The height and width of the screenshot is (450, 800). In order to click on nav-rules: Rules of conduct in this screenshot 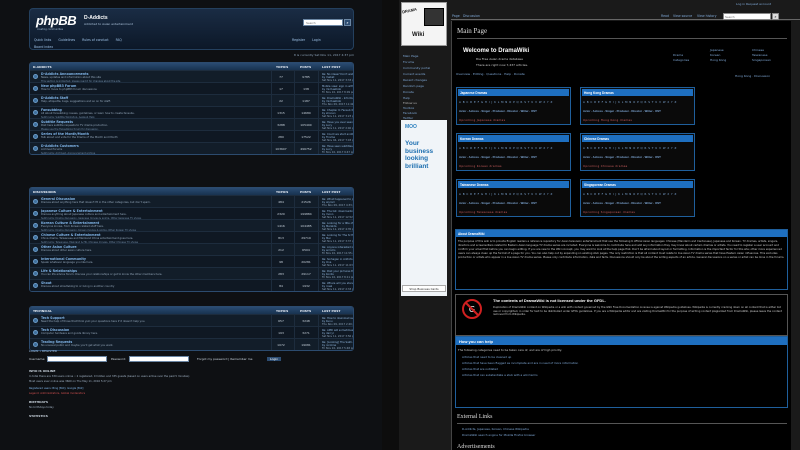, I will do `click(95, 40)`.